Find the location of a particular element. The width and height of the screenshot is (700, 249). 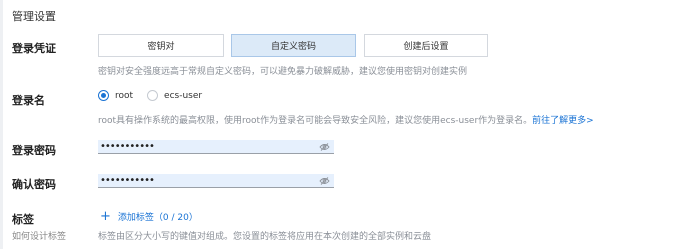

option-custom-password: 自定义密码 is located at coordinates (293, 45).